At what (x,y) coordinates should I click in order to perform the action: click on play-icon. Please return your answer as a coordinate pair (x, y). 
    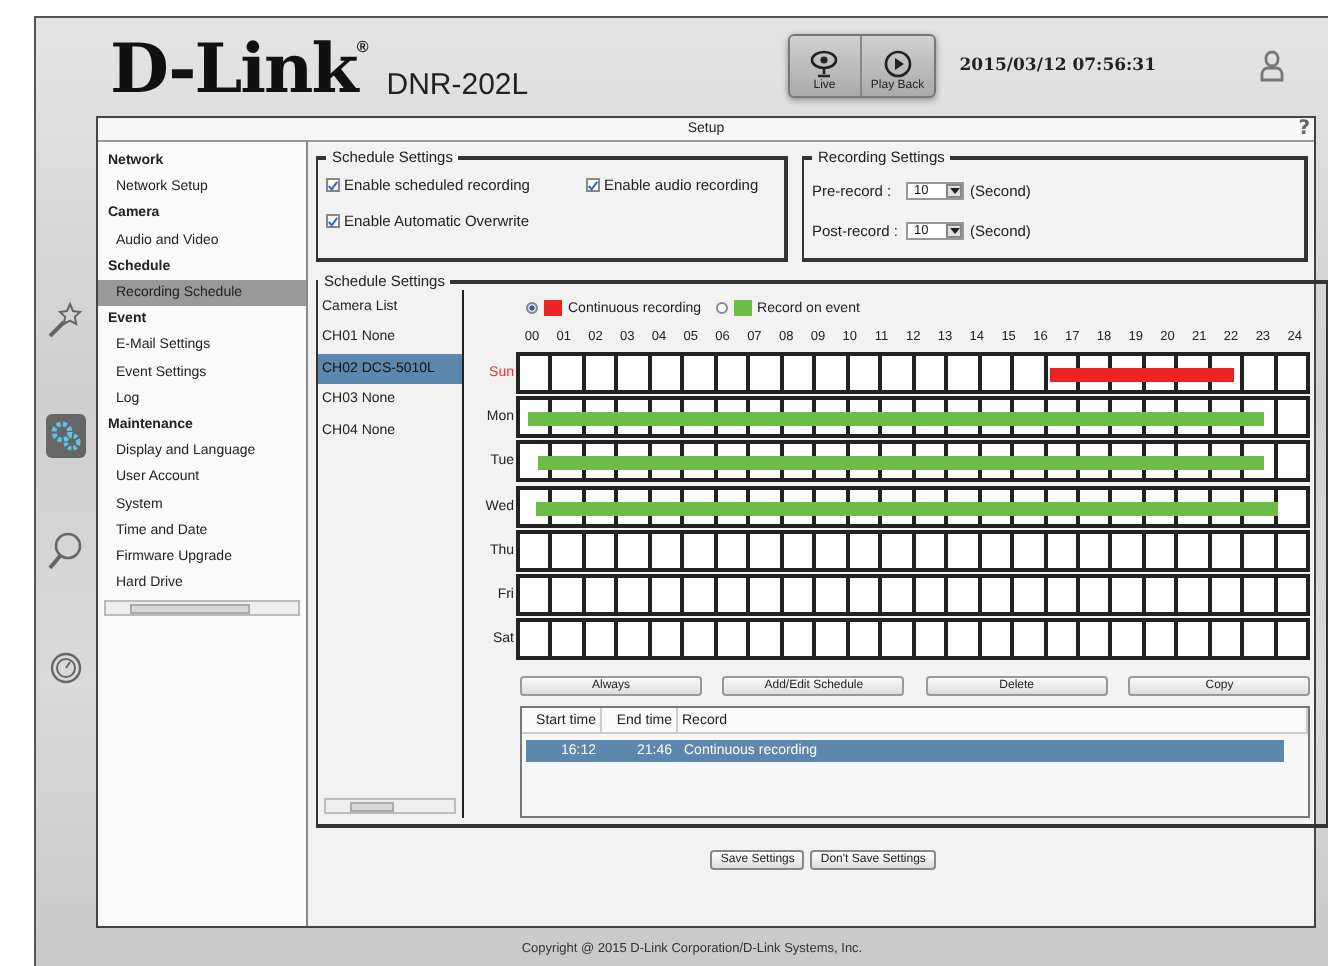
    Looking at the image, I should click on (897, 64).